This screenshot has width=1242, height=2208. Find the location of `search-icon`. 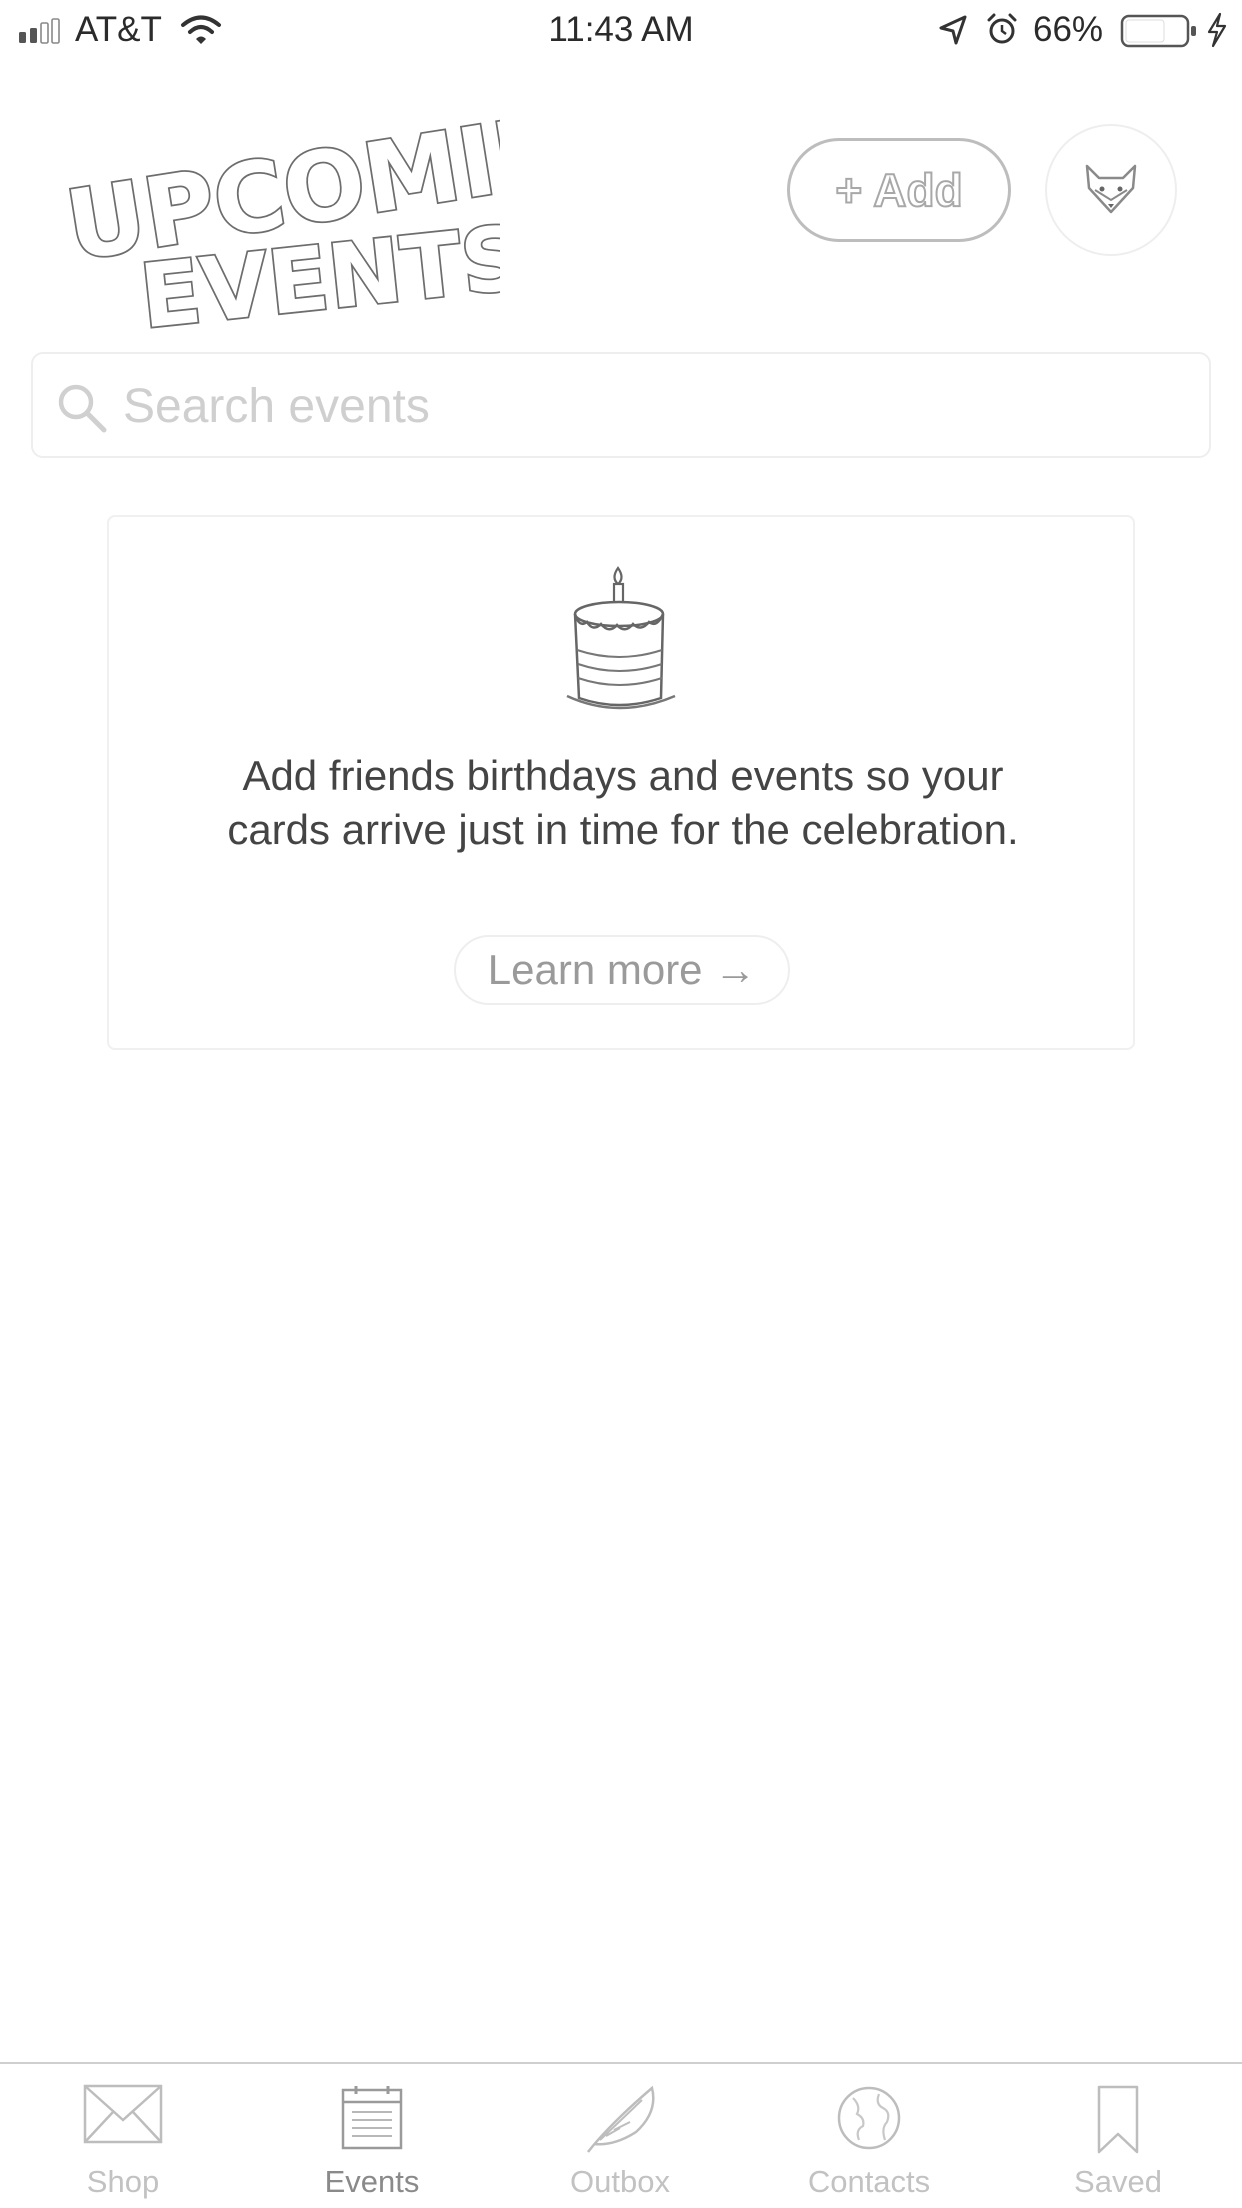

search-icon is located at coordinates (82, 408).